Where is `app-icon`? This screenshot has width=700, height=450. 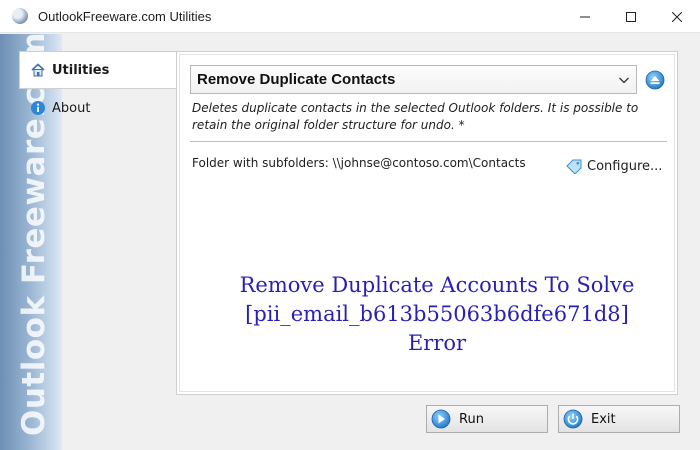
app-icon is located at coordinates (20, 16).